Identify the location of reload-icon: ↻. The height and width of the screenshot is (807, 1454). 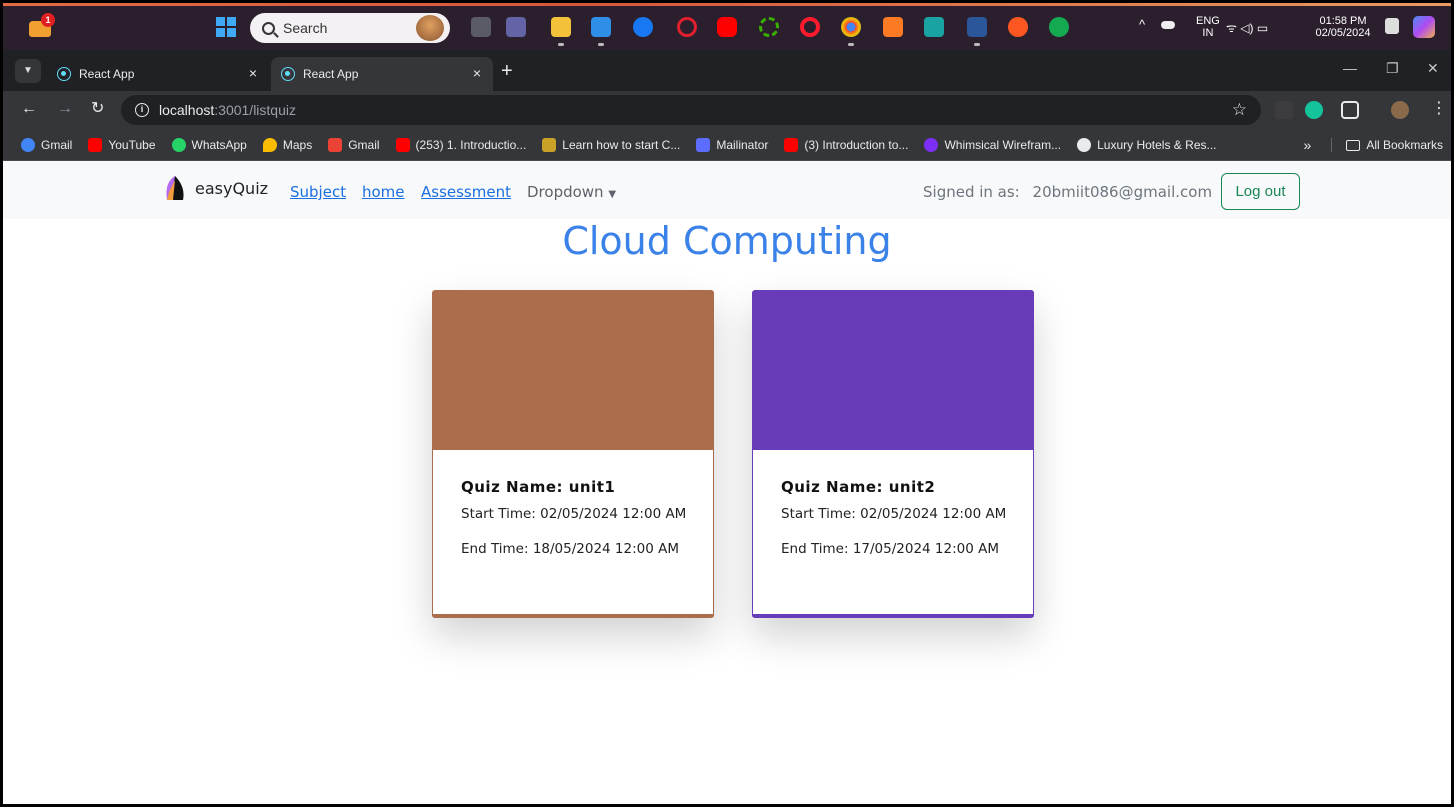
(97, 109).